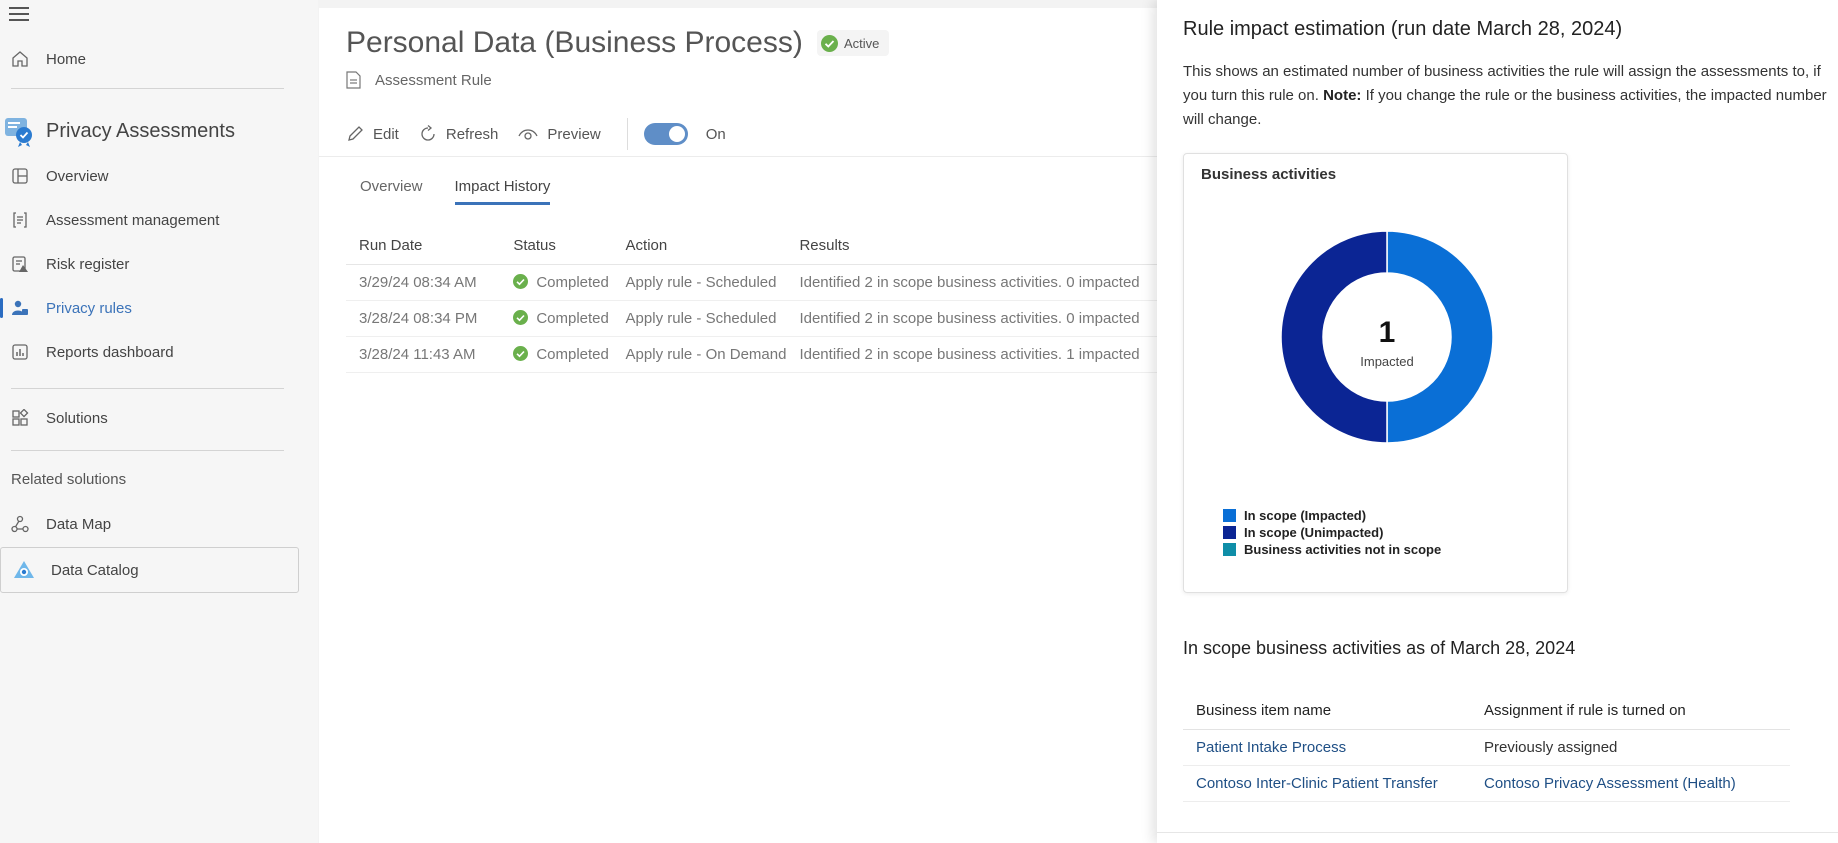 This screenshot has width=1838, height=843. What do you see at coordinates (119, 131) in the screenshot?
I see `app-title: Privacy Assessments` at bounding box center [119, 131].